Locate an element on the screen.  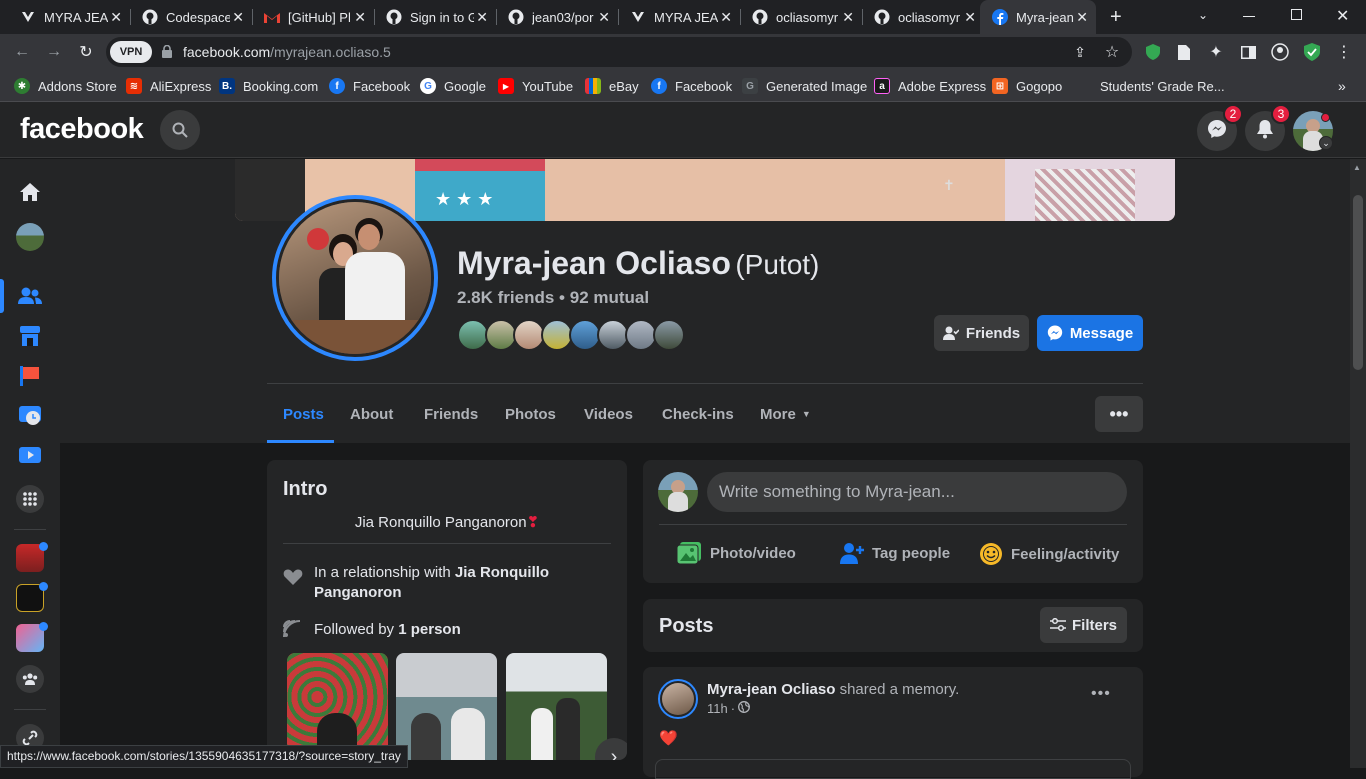
bookmark-item: ✱ Addons Store is located at coordinates (65, 86).